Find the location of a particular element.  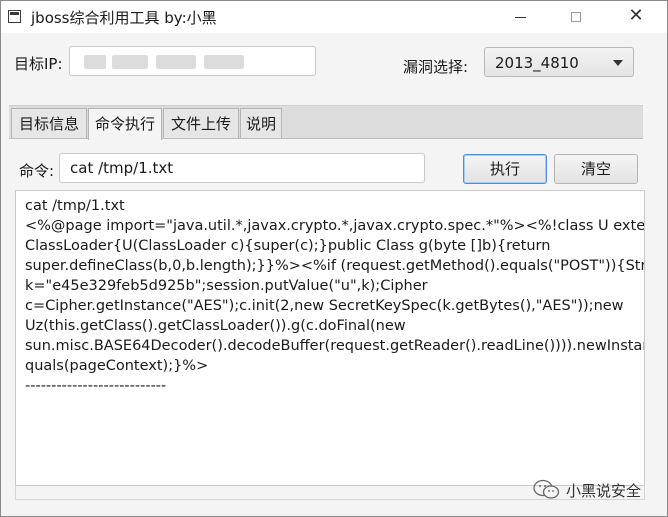

vertical-scrollbar is located at coordinates (656, 338).